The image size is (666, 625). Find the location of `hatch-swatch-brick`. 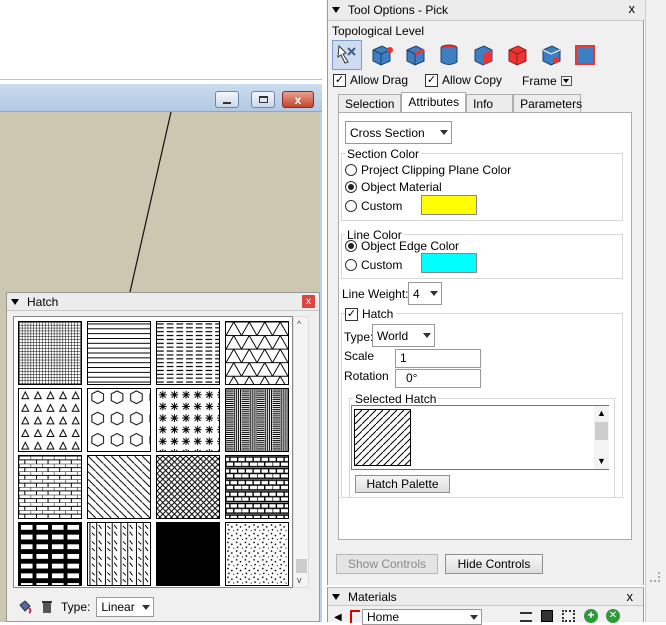

hatch-swatch-brick is located at coordinates (50, 487).